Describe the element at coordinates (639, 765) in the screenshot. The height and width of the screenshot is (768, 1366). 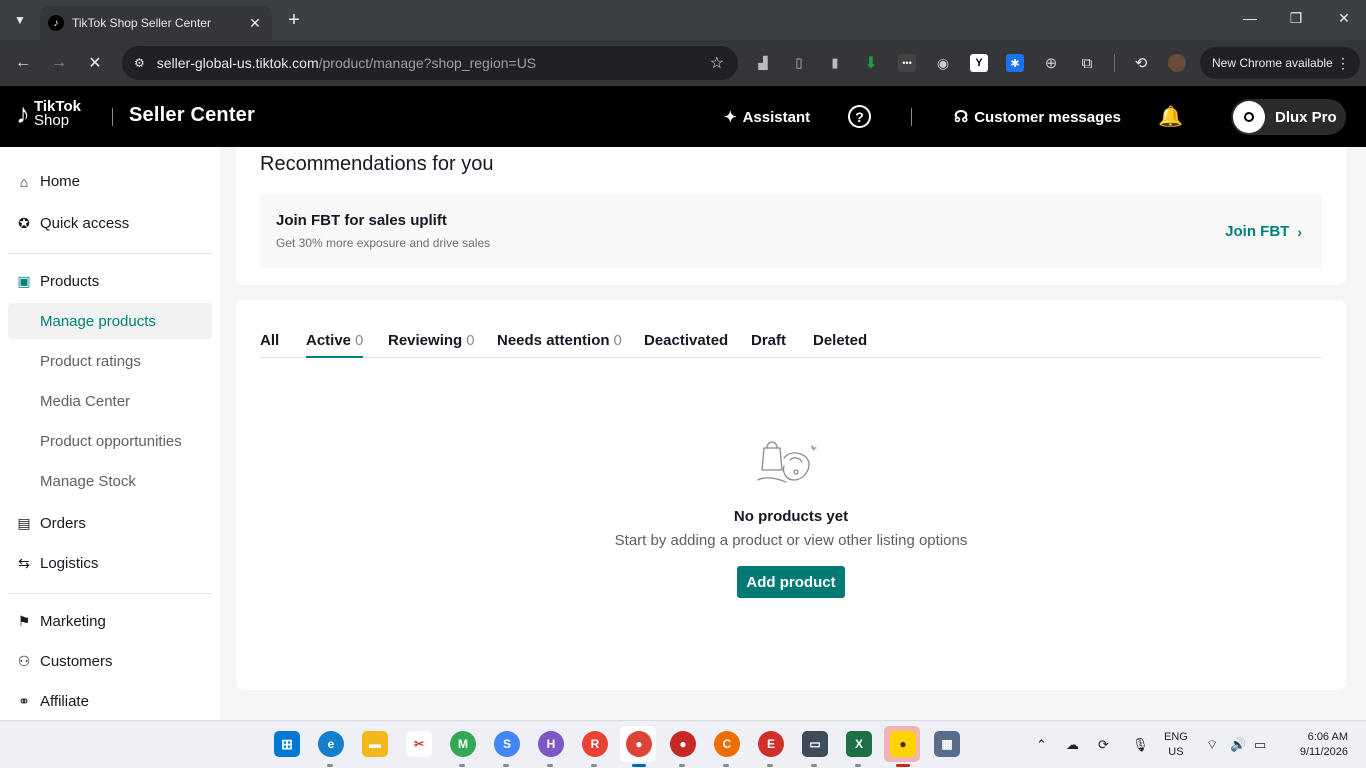
I see `running-indicator-active` at that location.